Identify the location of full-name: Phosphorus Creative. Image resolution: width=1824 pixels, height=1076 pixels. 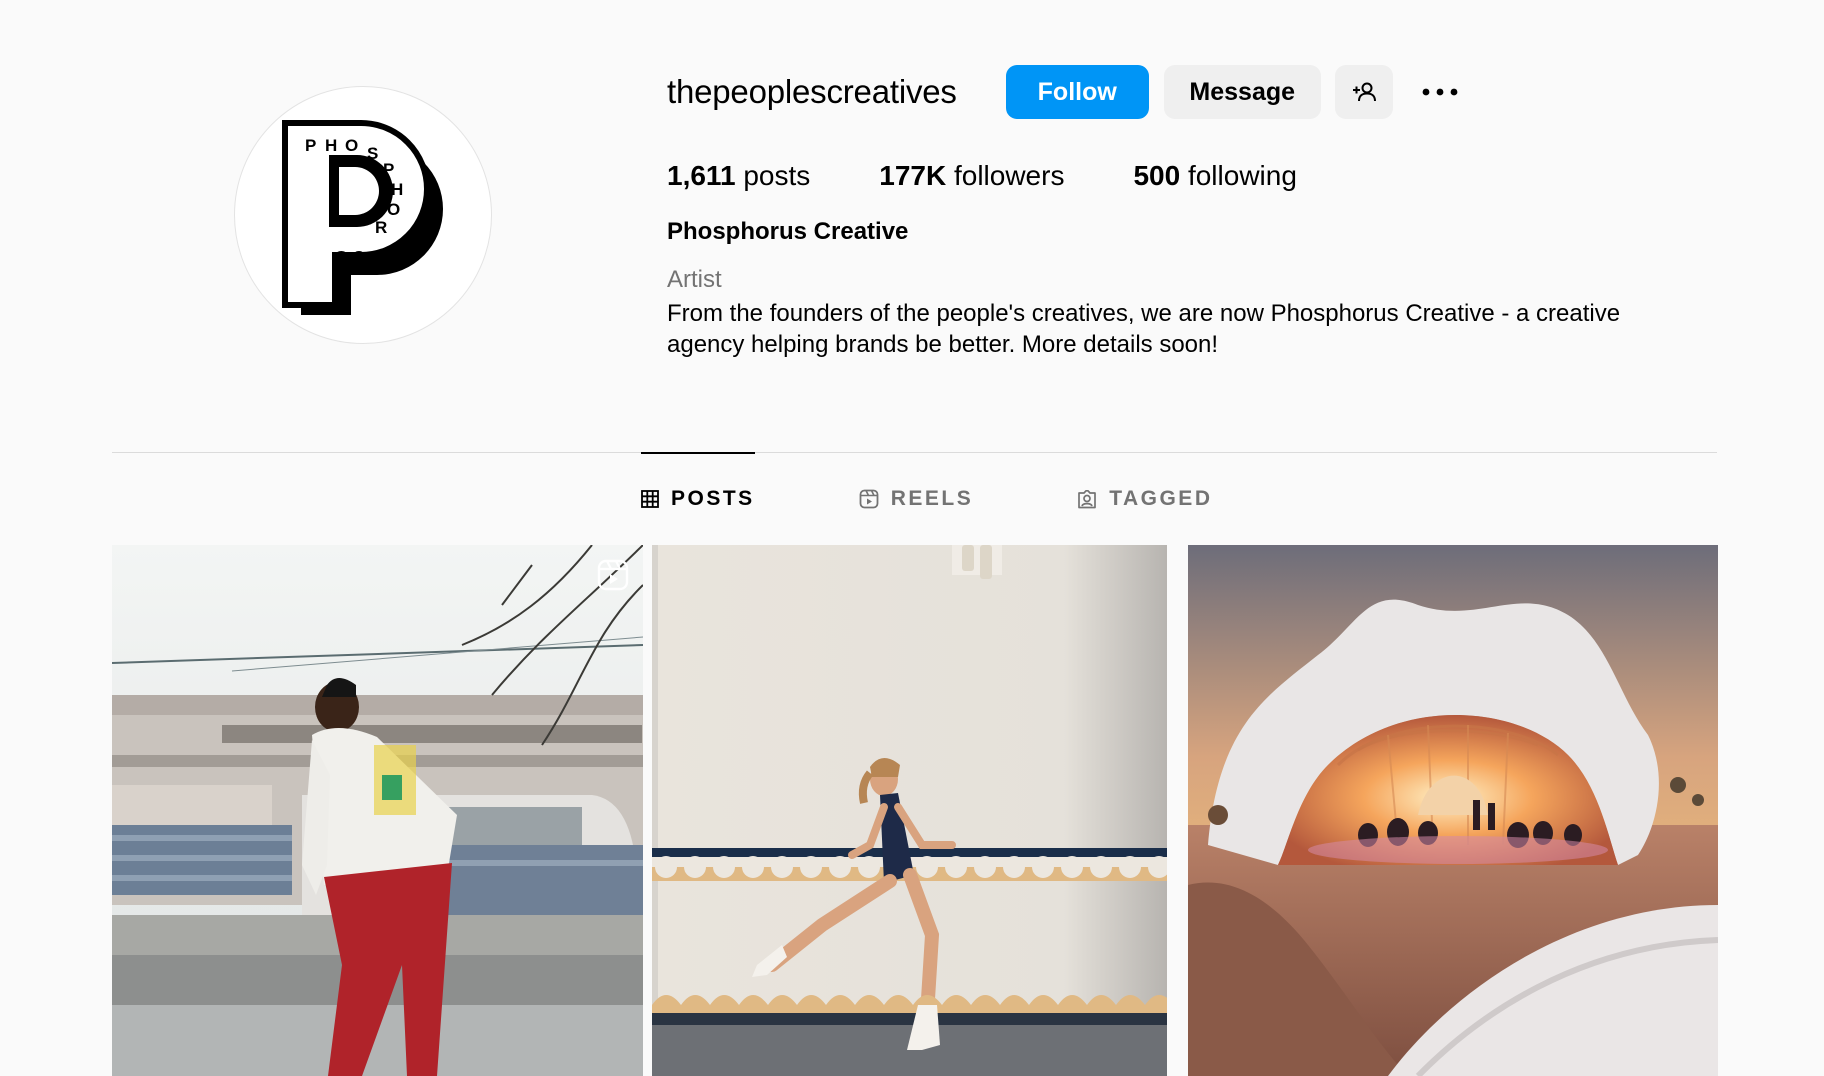
(788, 231).